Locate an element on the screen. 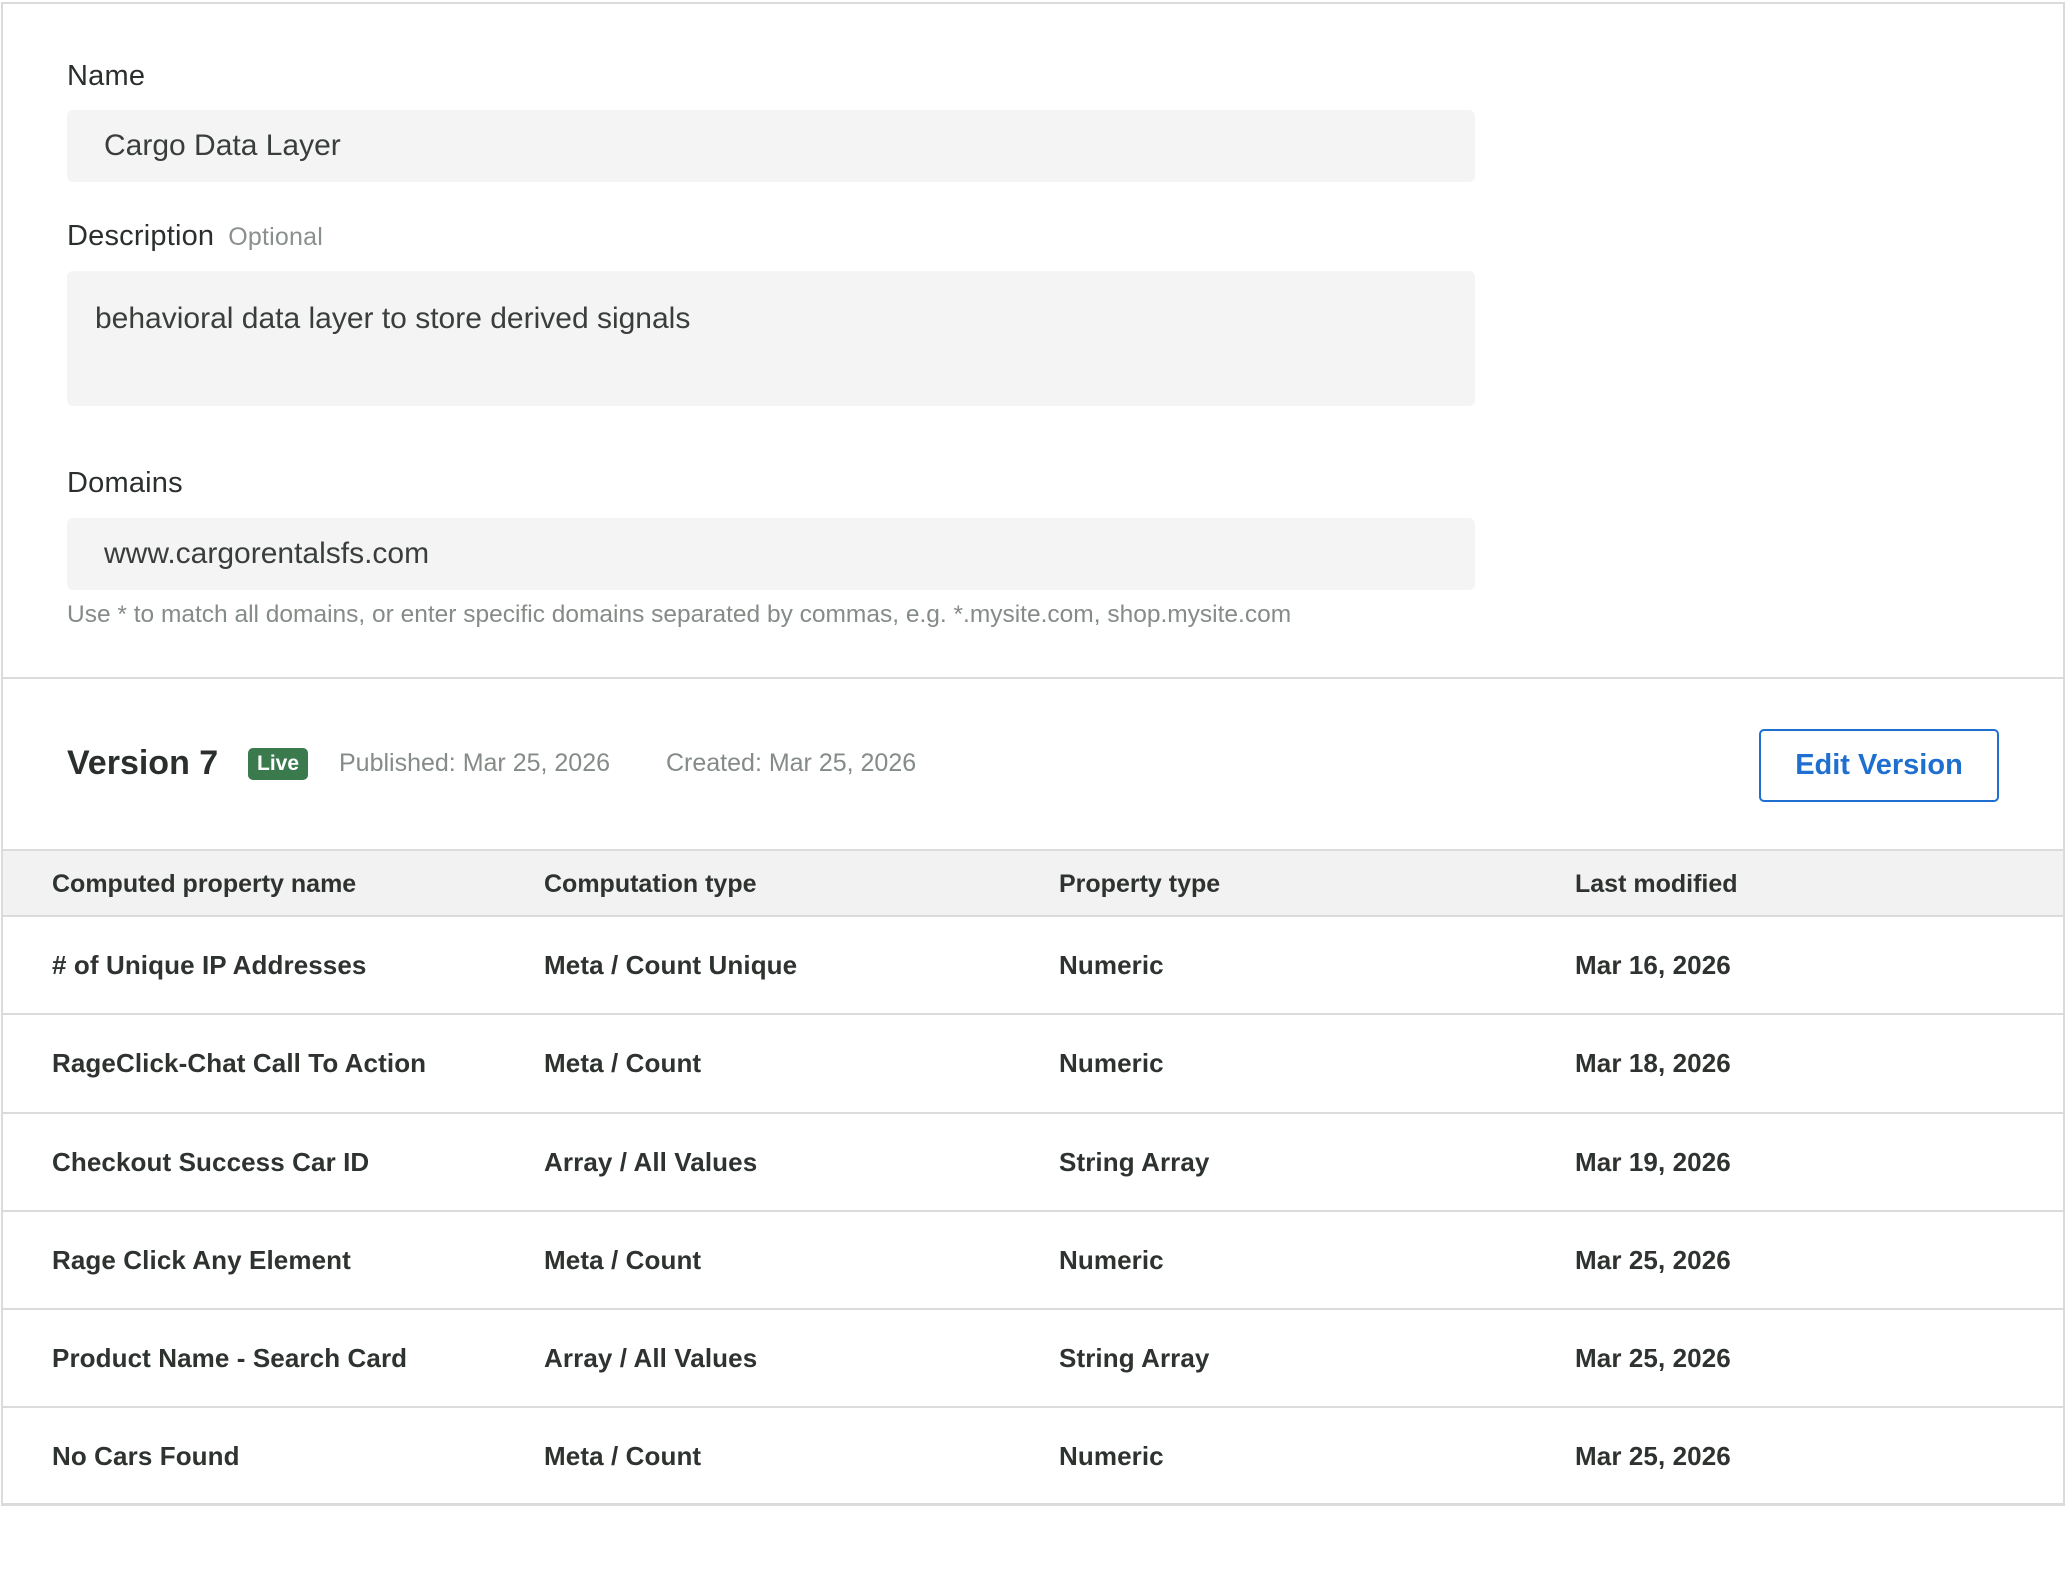  name-label: Name is located at coordinates (106, 76).